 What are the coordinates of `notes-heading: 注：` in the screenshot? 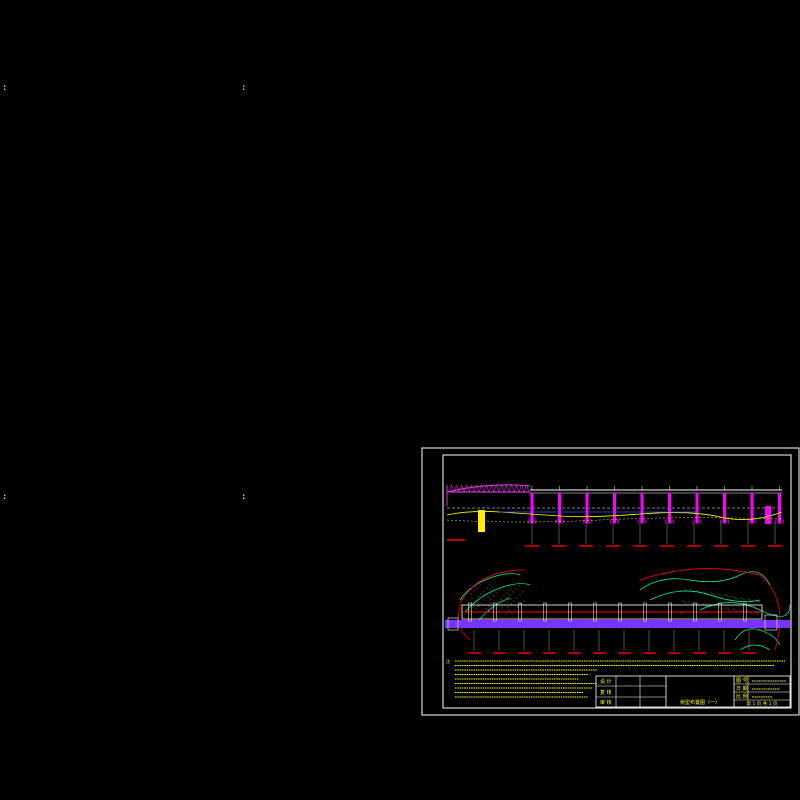 It's located at (450, 661).